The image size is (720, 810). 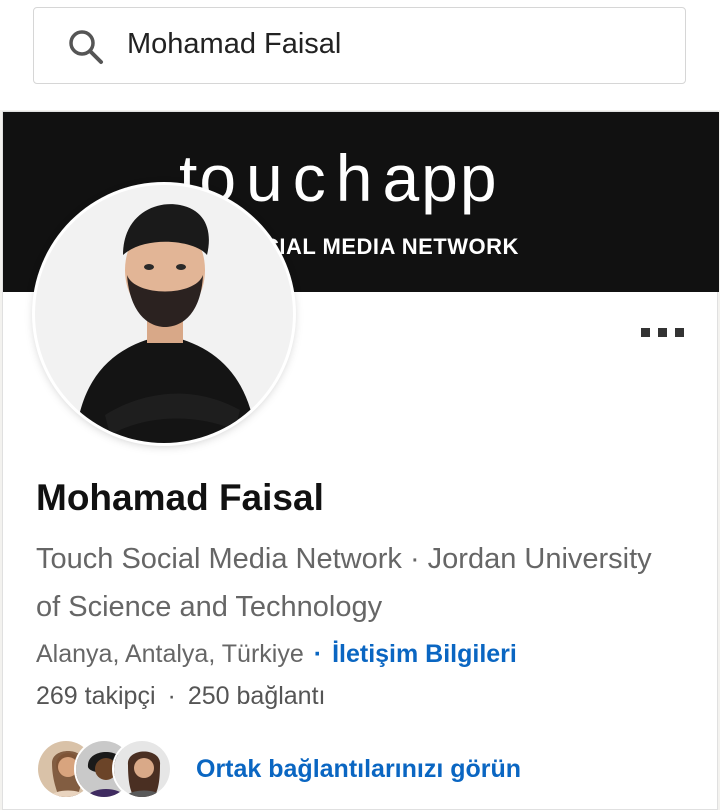 I want to click on avatar, so click(x=164, y=314).